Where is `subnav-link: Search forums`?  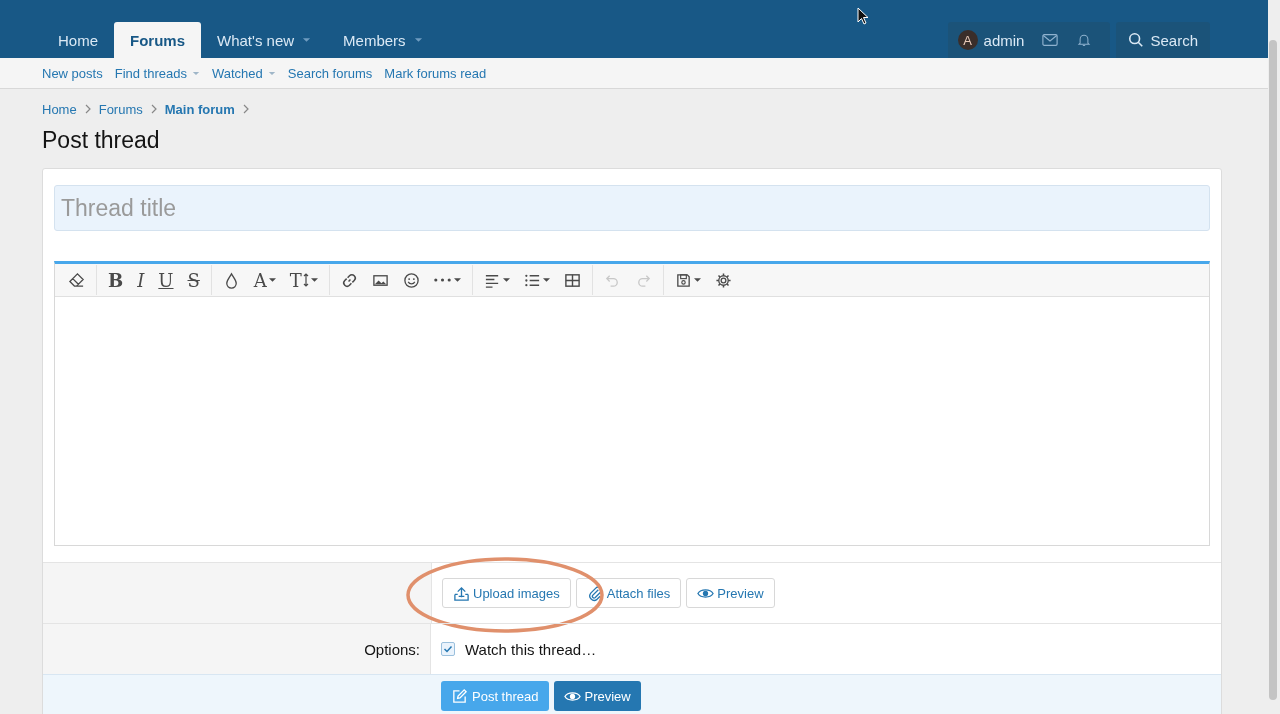
subnav-link: Search forums is located at coordinates (330, 73).